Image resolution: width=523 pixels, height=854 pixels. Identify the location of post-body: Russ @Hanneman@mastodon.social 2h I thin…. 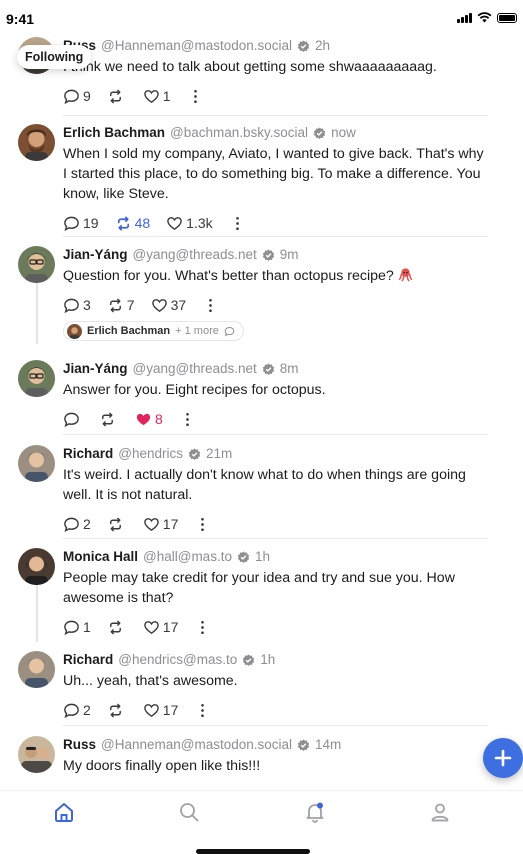
(275, 71).